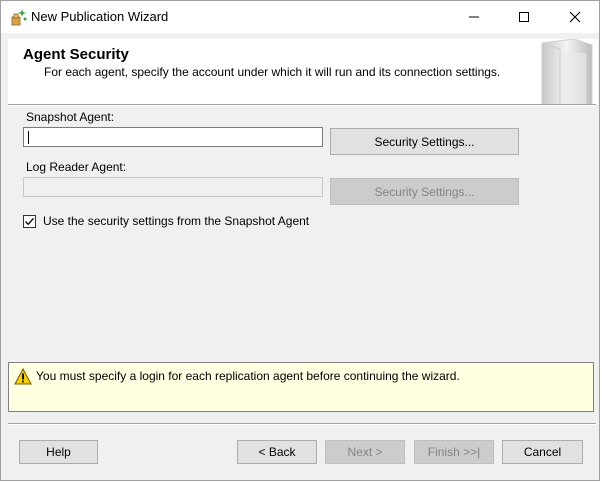  I want to click on use-snapshot-settings-checkbox, so click(29, 221).